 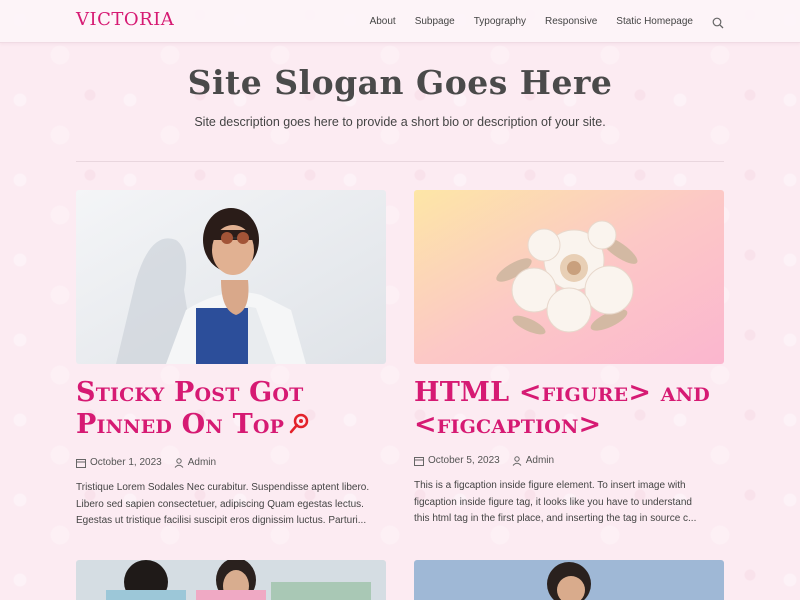 I want to click on post-date: October 1, 2023, so click(x=126, y=462).